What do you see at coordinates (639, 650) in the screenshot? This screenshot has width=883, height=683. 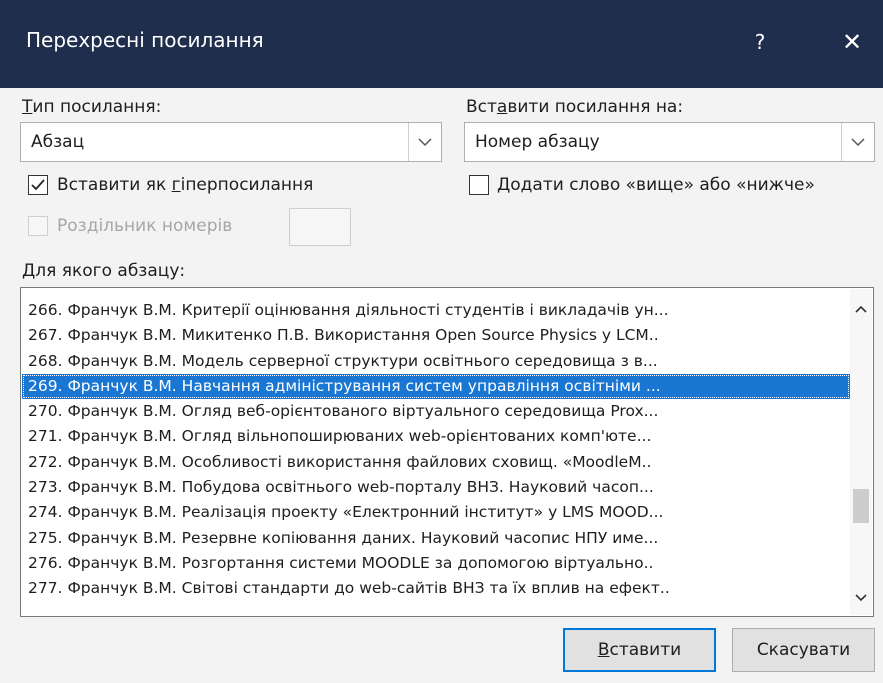 I see `insert-button: Вставити` at bounding box center [639, 650].